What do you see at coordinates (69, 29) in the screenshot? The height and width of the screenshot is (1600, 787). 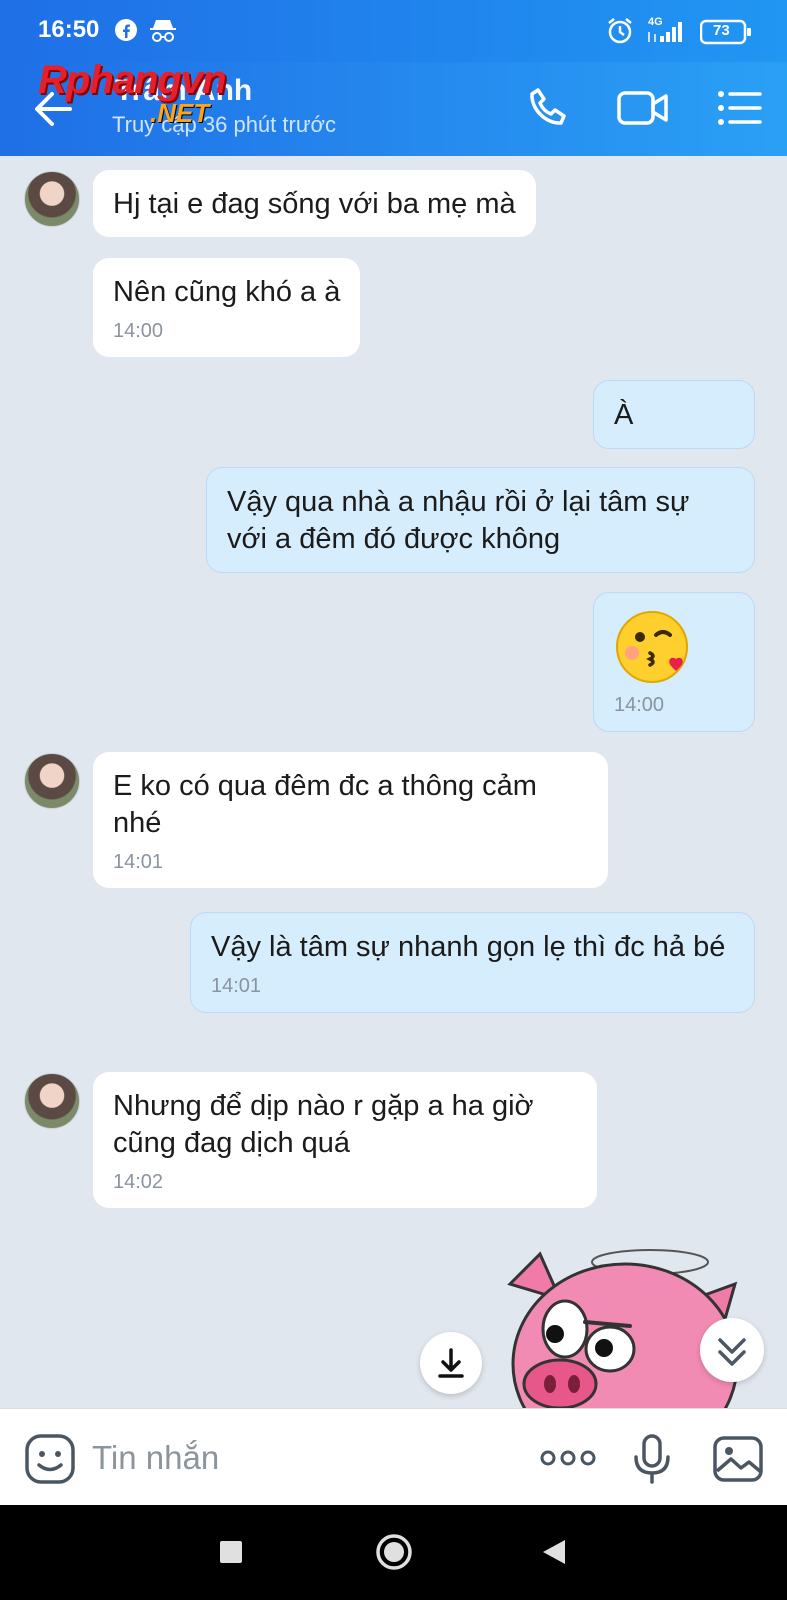 I see `status-time: 16:50` at bounding box center [69, 29].